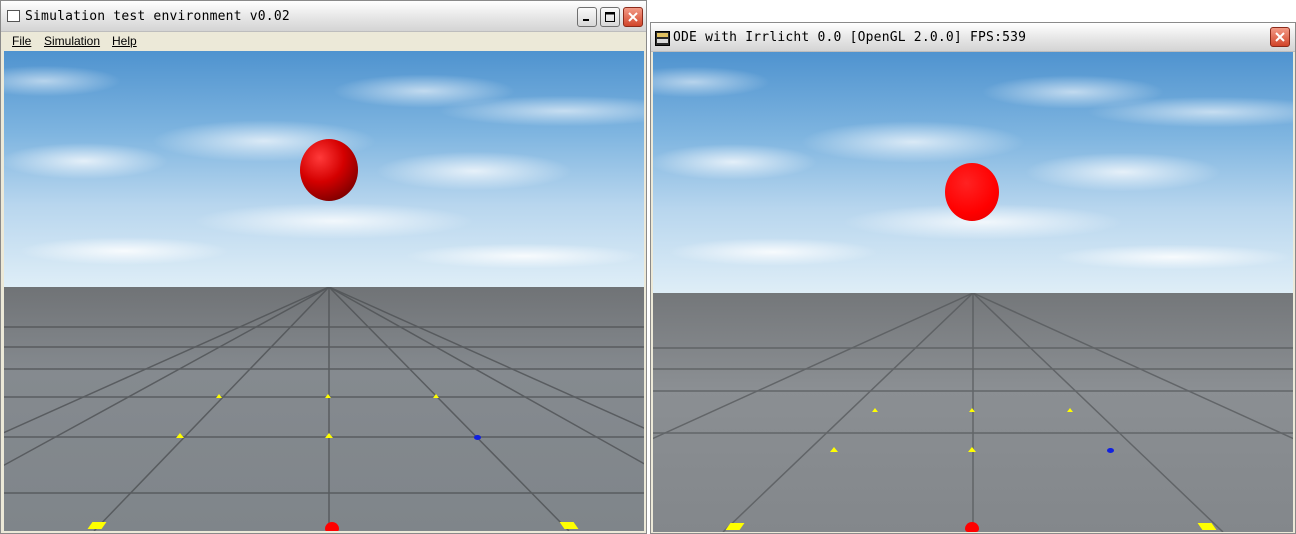 Image resolution: width=1296 pixels, height=534 pixels. Describe the element at coordinates (13, 16) in the screenshot. I see `window-icon` at that location.